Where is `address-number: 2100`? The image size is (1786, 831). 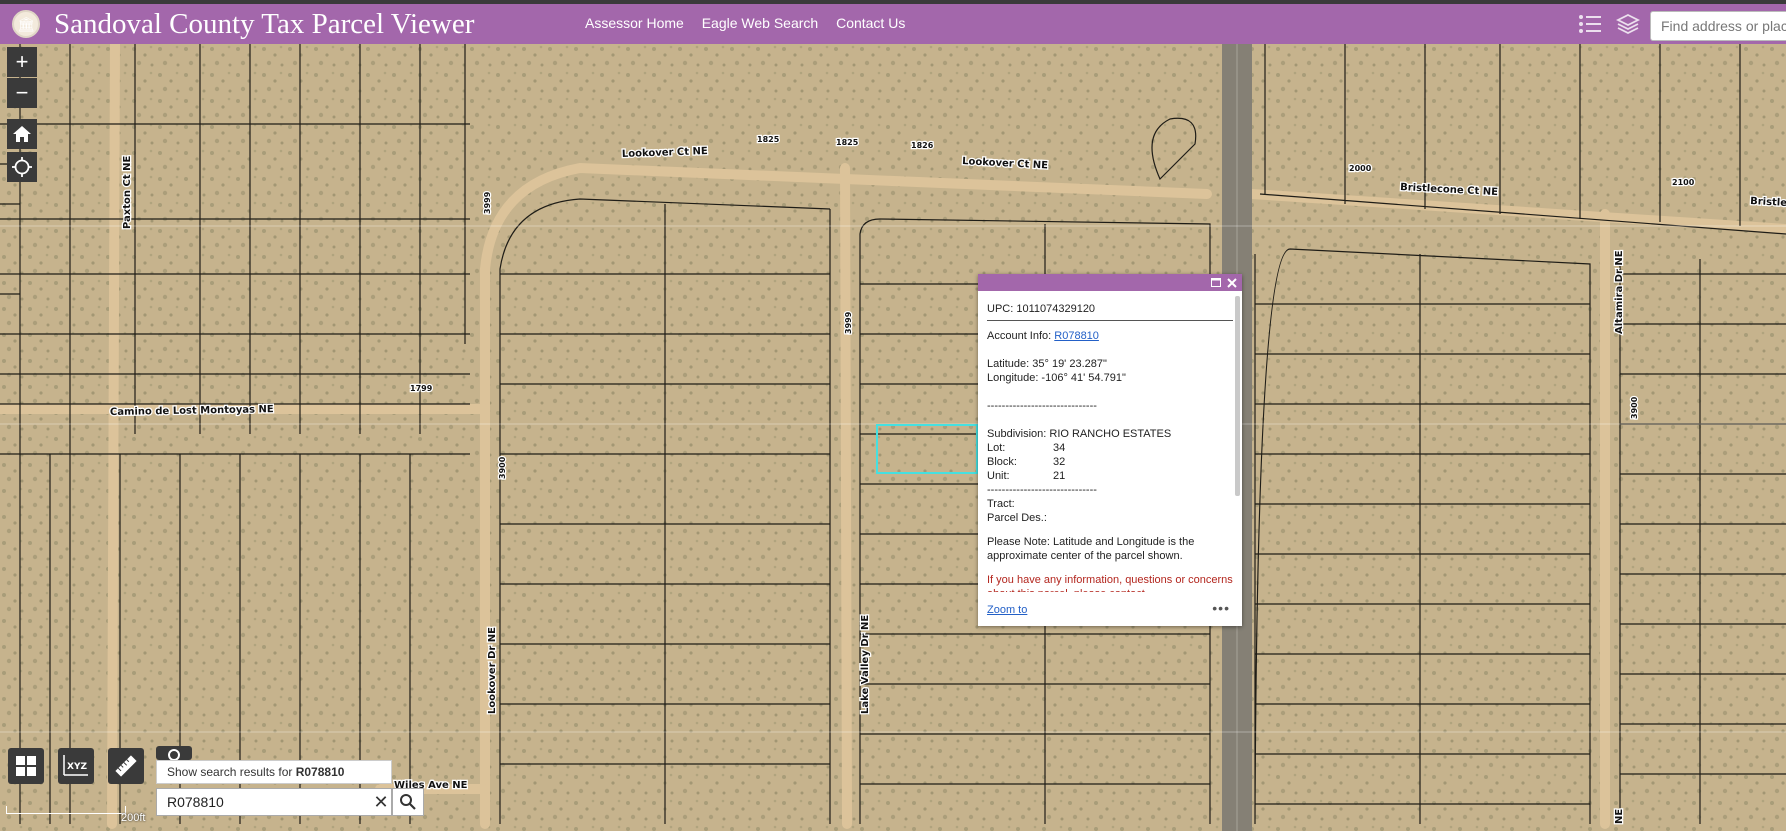 address-number: 2100 is located at coordinates (1683, 182).